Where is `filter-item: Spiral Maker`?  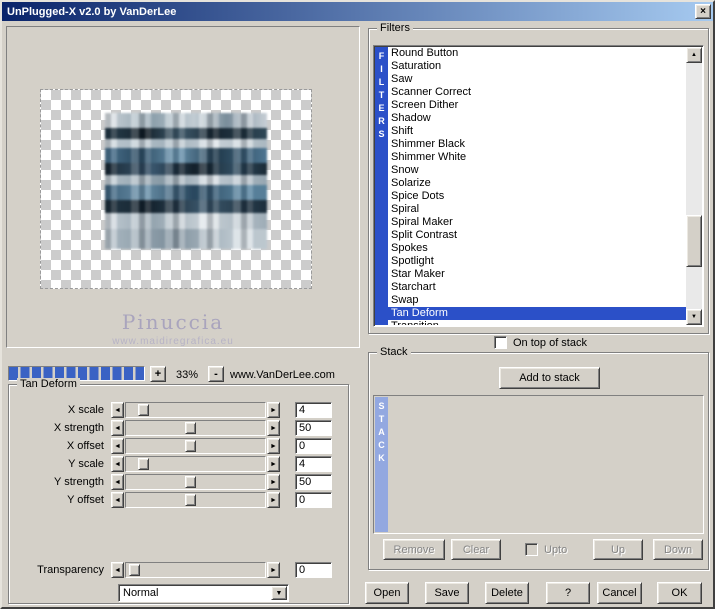 filter-item: Spiral Maker is located at coordinates (537, 222).